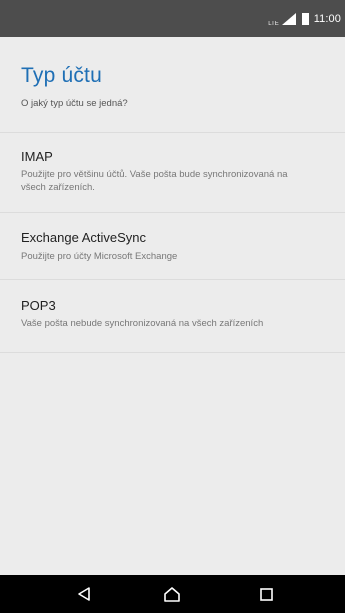 This screenshot has height=613, width=345. I want to click on battery-icon, so click(305, 18).